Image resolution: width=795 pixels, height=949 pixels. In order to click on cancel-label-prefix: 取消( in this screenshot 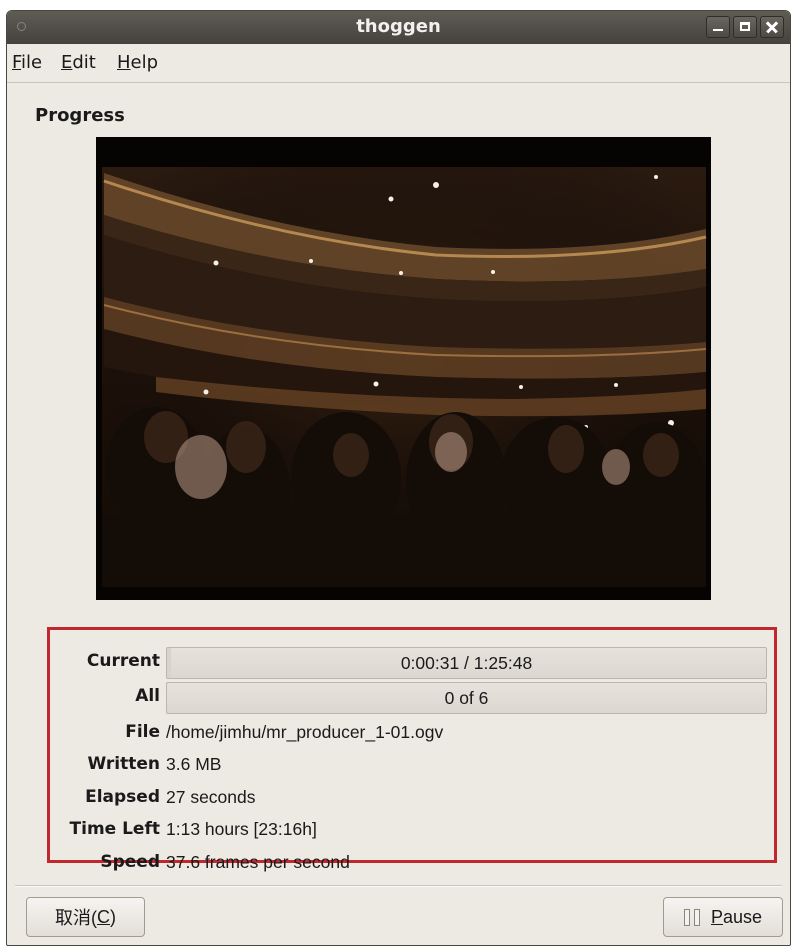, I will do `click(76, 918)`.